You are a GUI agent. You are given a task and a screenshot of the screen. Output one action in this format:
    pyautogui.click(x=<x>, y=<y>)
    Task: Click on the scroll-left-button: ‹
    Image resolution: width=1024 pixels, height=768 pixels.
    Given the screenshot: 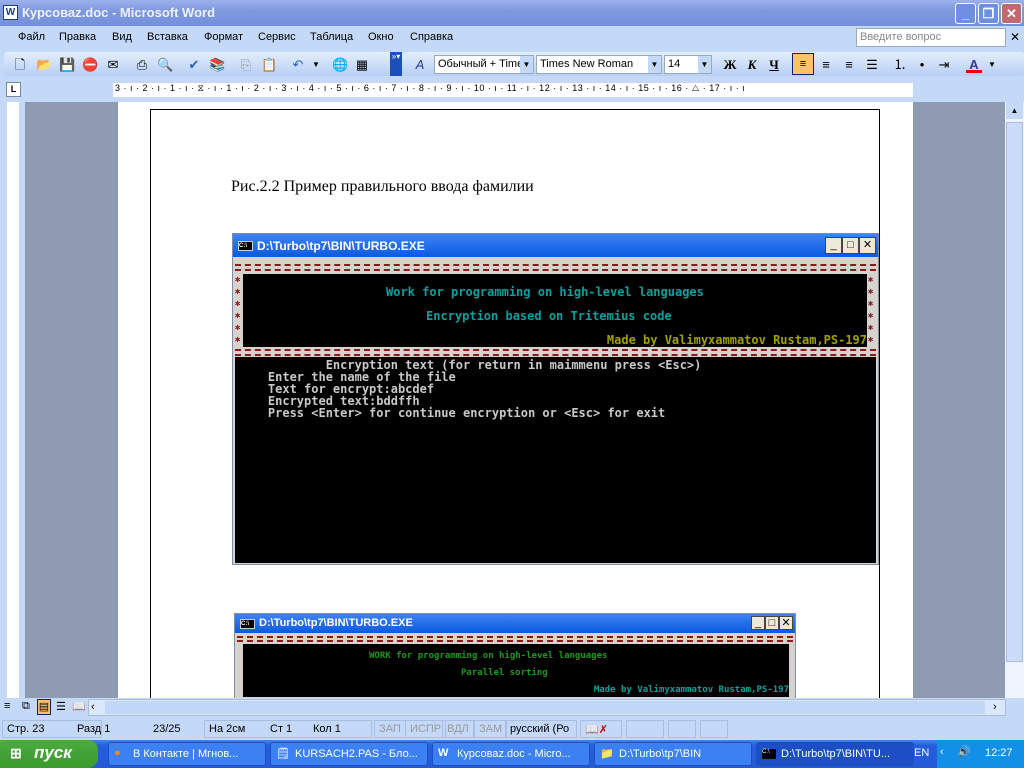 What is the action you would take?
    pyautogui.click(x=93, y=707)
    